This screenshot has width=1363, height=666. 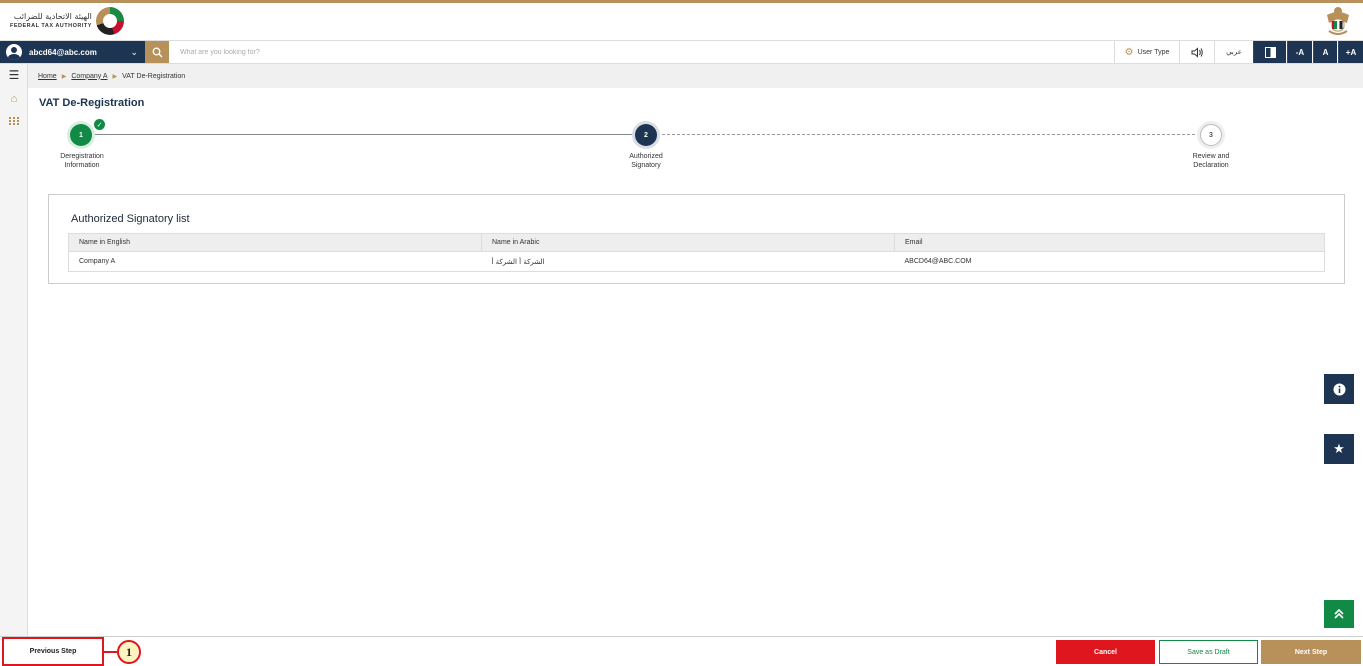 What do you see at coordinates (52, 16) in the screenshot?
I see `logo-arabic-text: الهيئة الاتحادية للضرائب` at bounding box center [52, 16].